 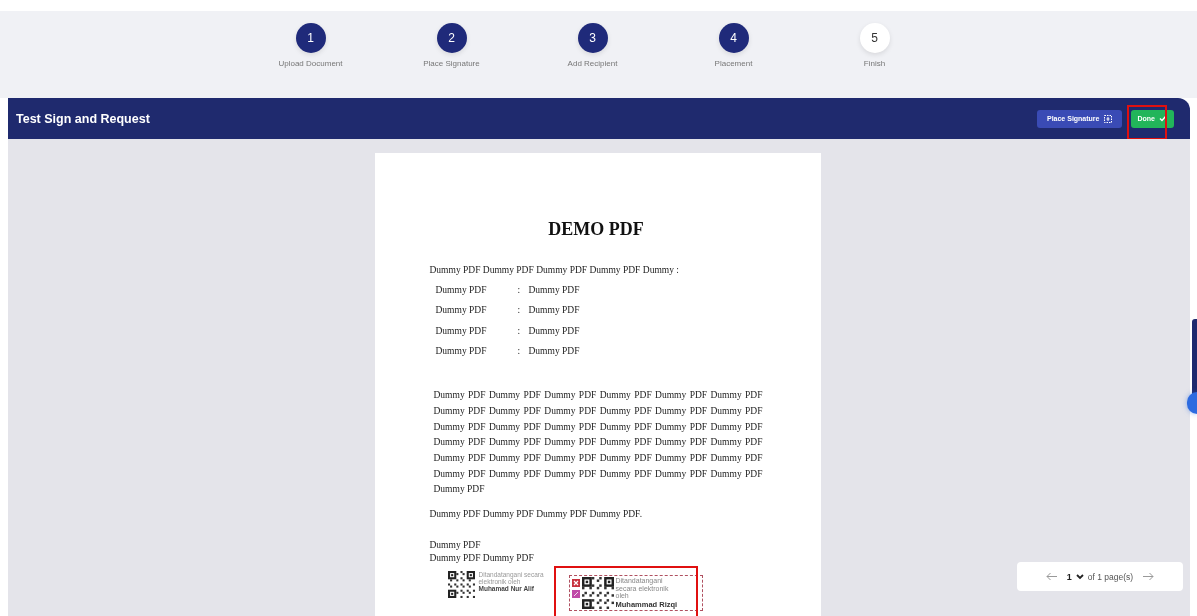 What do you see at coordinates (536, 514) in the screenshot?
I see `pdf-text: Dummy PDF Dummy PDF Dummy PDF Dummy PDF.` at bounding box center [536, 514].